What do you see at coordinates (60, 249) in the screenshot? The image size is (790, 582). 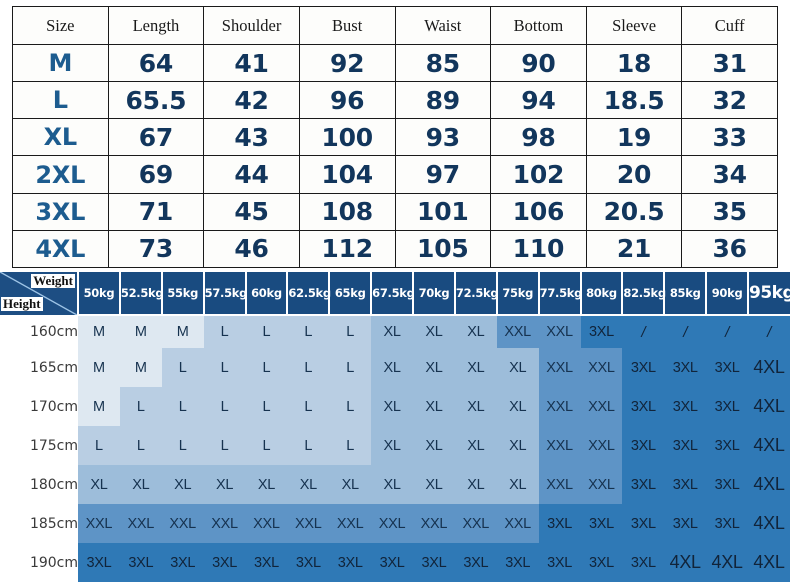 I see `measurement-size-label: 4XL` at bounding box center [60, 249].